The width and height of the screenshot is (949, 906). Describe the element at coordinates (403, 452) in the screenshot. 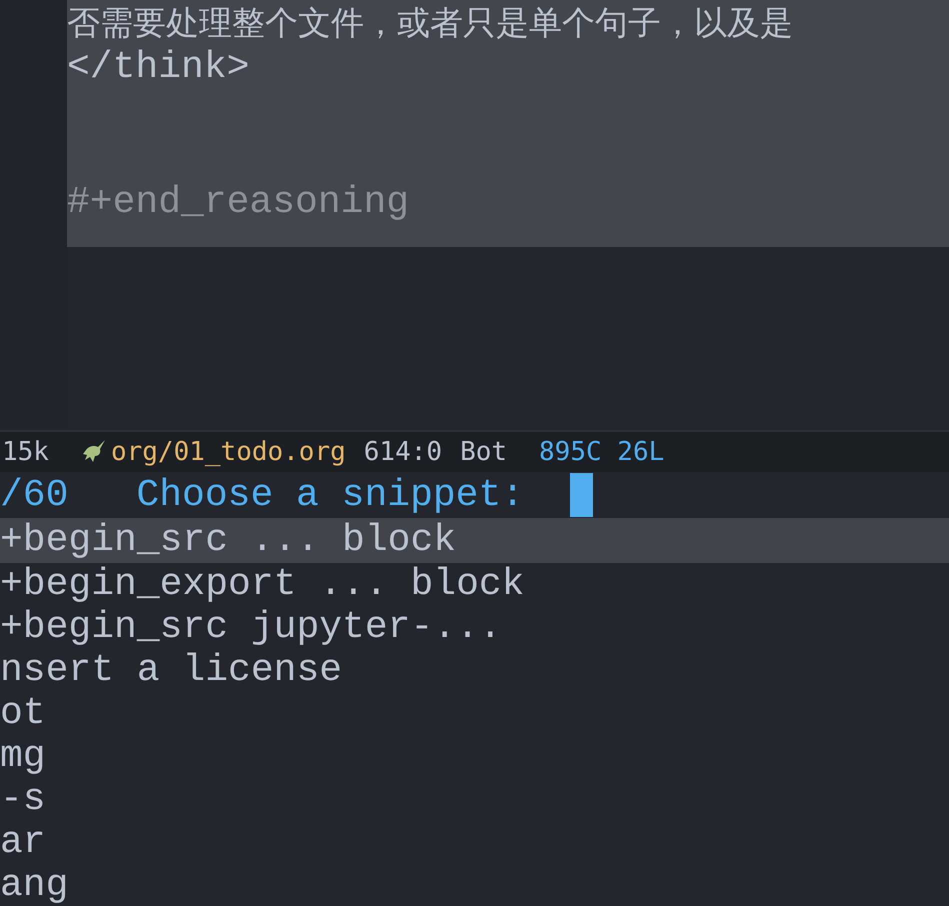

I see `cursor-position: 614:0` at that location.